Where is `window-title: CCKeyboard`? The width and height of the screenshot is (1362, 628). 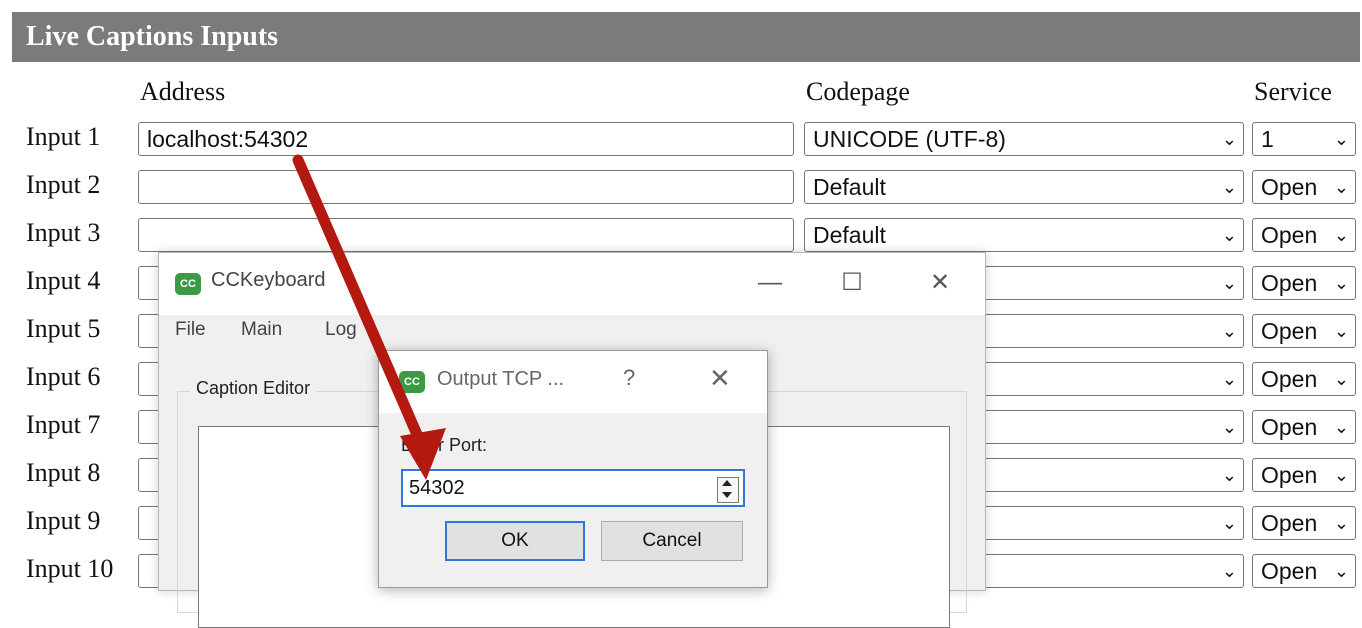 window-title: CCKeyboard is located at coordinates (268, 280).